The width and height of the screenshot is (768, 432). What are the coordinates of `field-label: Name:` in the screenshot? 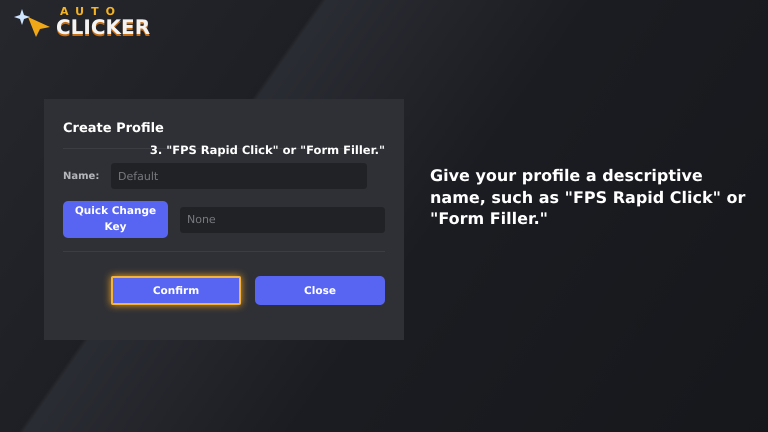 It's located at (81, 176).